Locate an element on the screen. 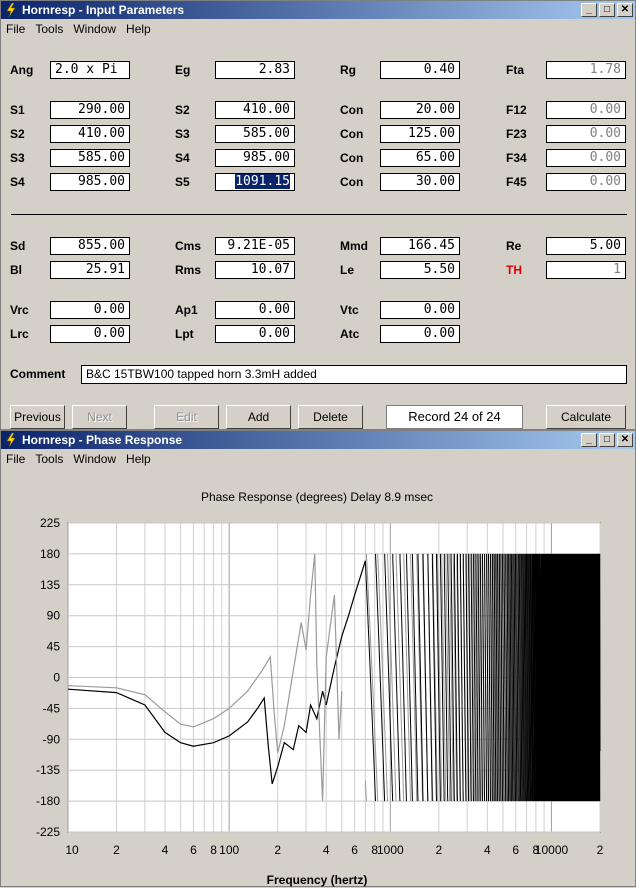 The width and height of the screenshot is (636, 888). cms-label: Cms is located at coordinates (188, 246).